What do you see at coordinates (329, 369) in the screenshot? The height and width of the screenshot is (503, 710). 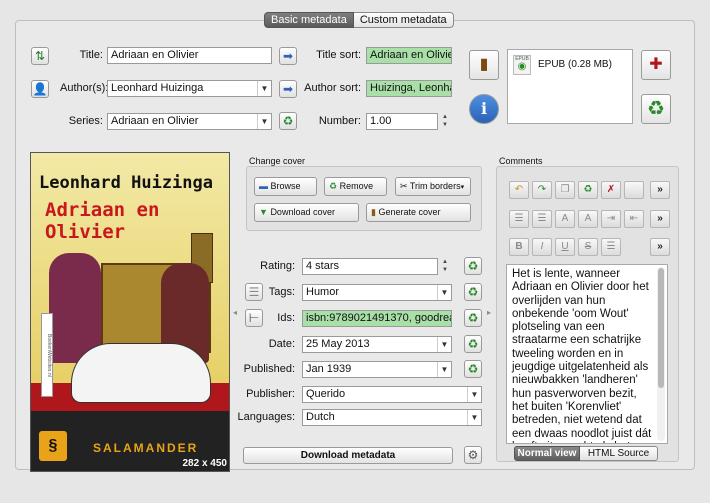 I see `published-value: Jan 1939` at bounding box center [329, 369].